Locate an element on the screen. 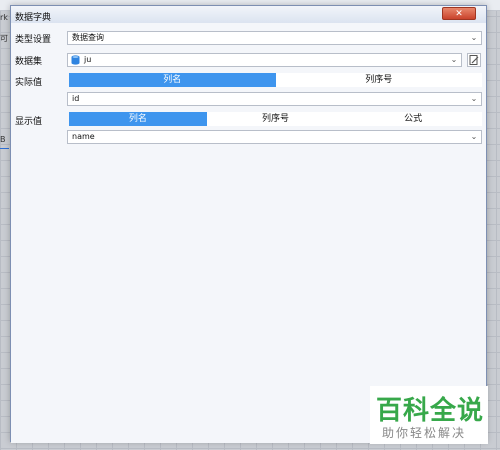  actual-value-select: id ⌄ is located at coordinates (274, 99).